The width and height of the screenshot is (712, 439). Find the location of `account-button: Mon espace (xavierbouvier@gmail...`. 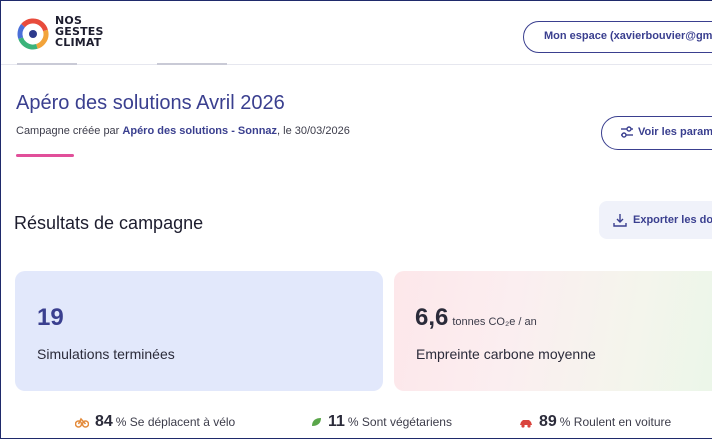

account-button: Mon espace (xavierbouvier@gmail... is located at coordinates (617, 37).